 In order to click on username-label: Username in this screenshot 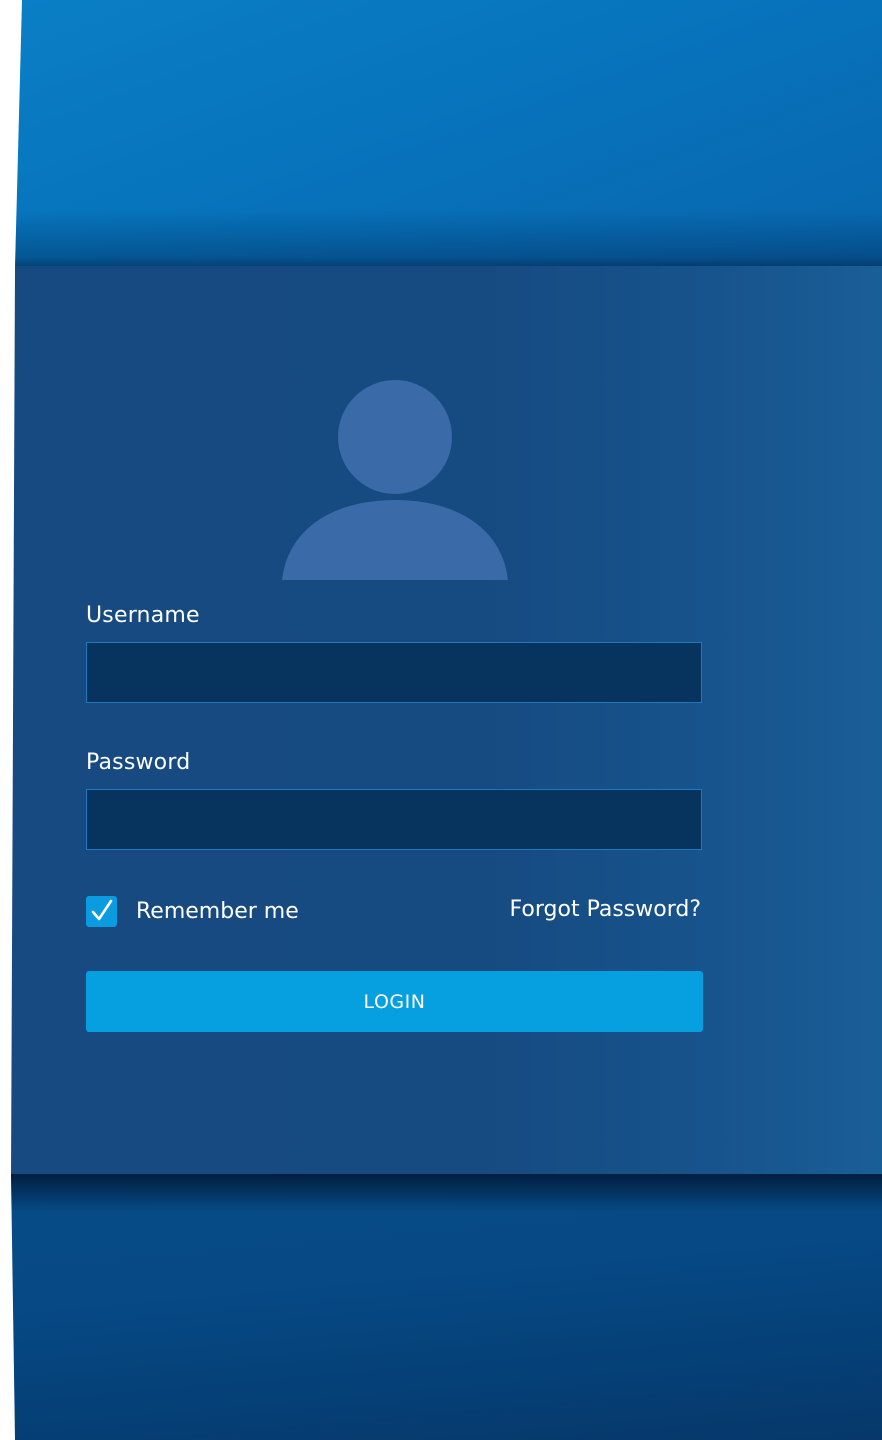, I will do `click(143, 615)`.